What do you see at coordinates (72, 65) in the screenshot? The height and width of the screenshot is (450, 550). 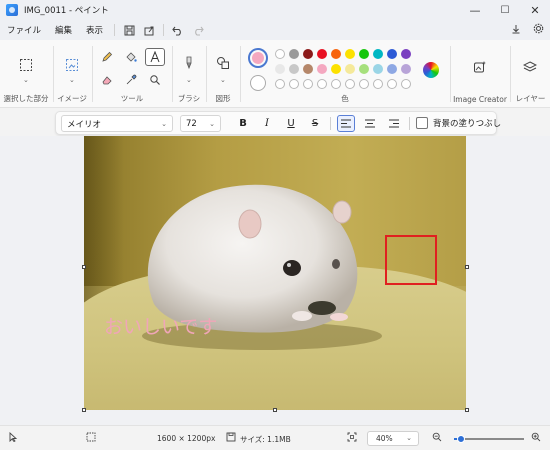 I see `image-crop-button` at bounding box center [72, 65].